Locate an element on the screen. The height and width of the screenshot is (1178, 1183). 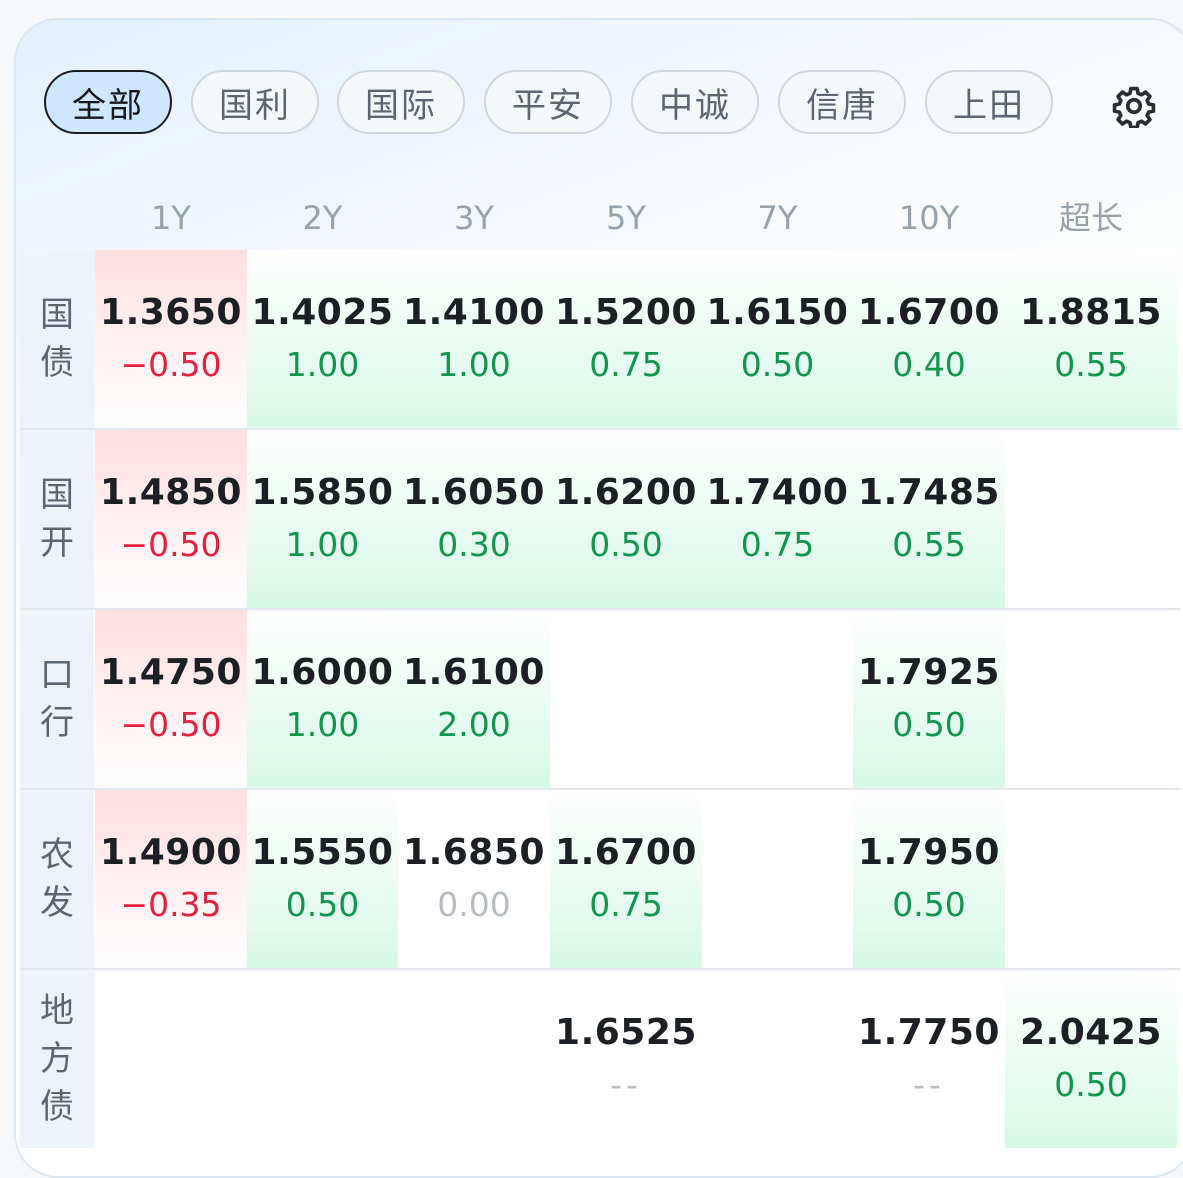
yield-cell: 1.7750 -- is located at coordinates (929, 1059).